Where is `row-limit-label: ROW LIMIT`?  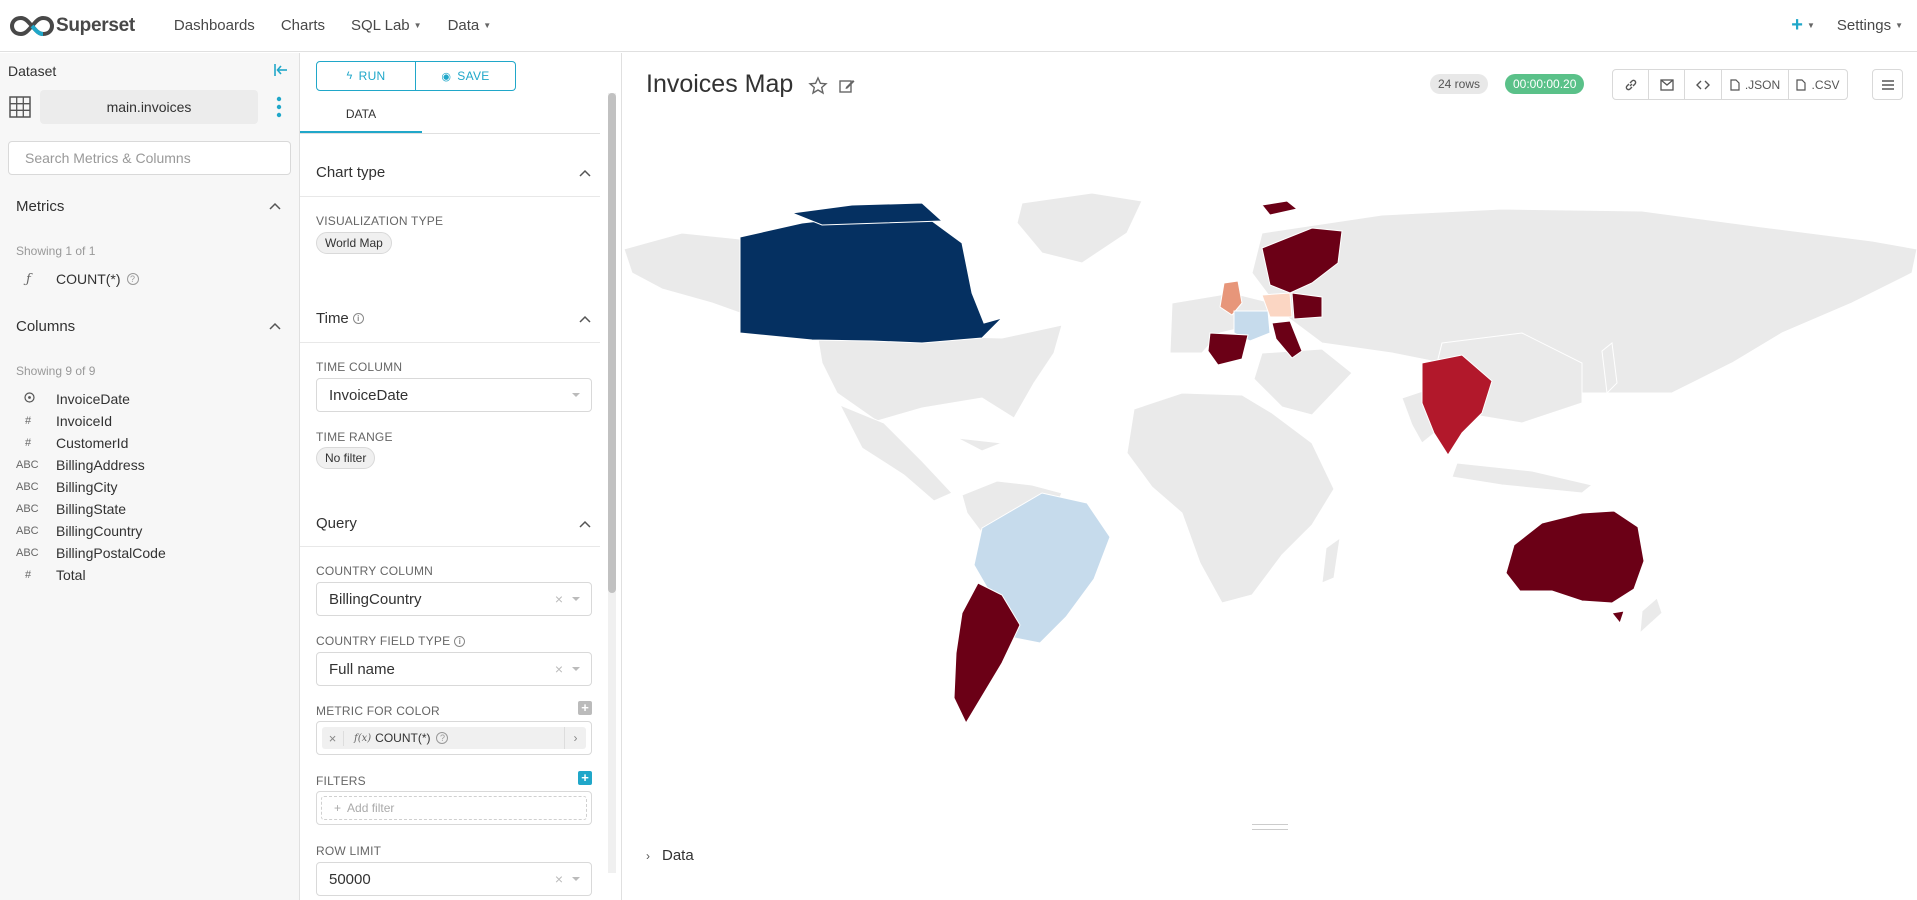 row-limit-label: ROW LIMIT is located at coordinates (349, 851).